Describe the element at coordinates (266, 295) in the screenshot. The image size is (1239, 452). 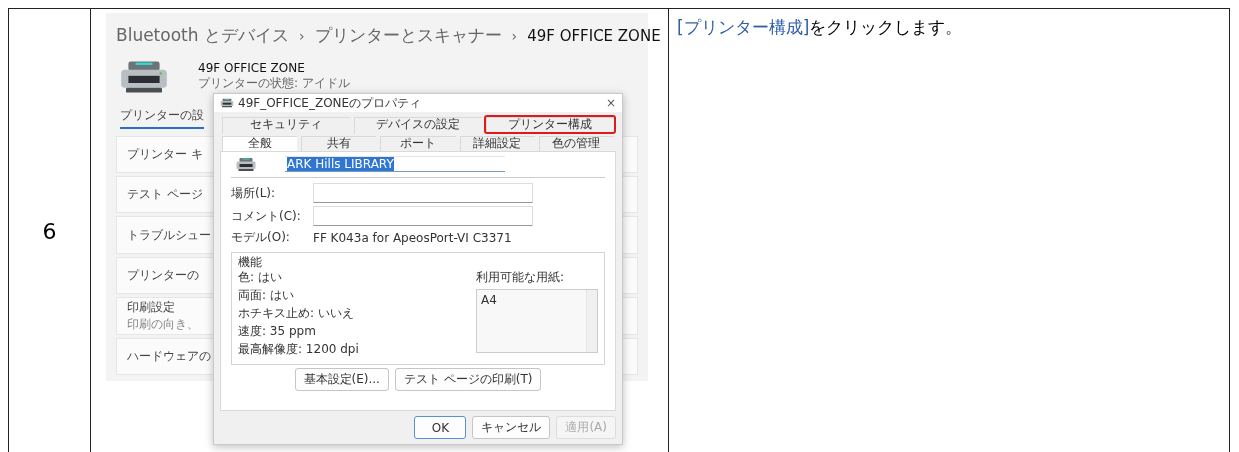
I see `feature-text: 両面: はい` at that location.